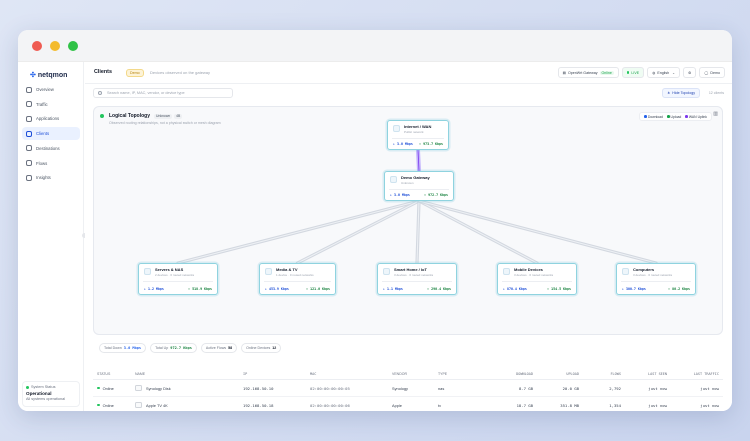 The height and width of the screenshot is (441, 750). What do you see at coordinates (132, 348) in the screenshot?
I see `stat-value: 3.0 Mbps` at bounding box center [132, 348].